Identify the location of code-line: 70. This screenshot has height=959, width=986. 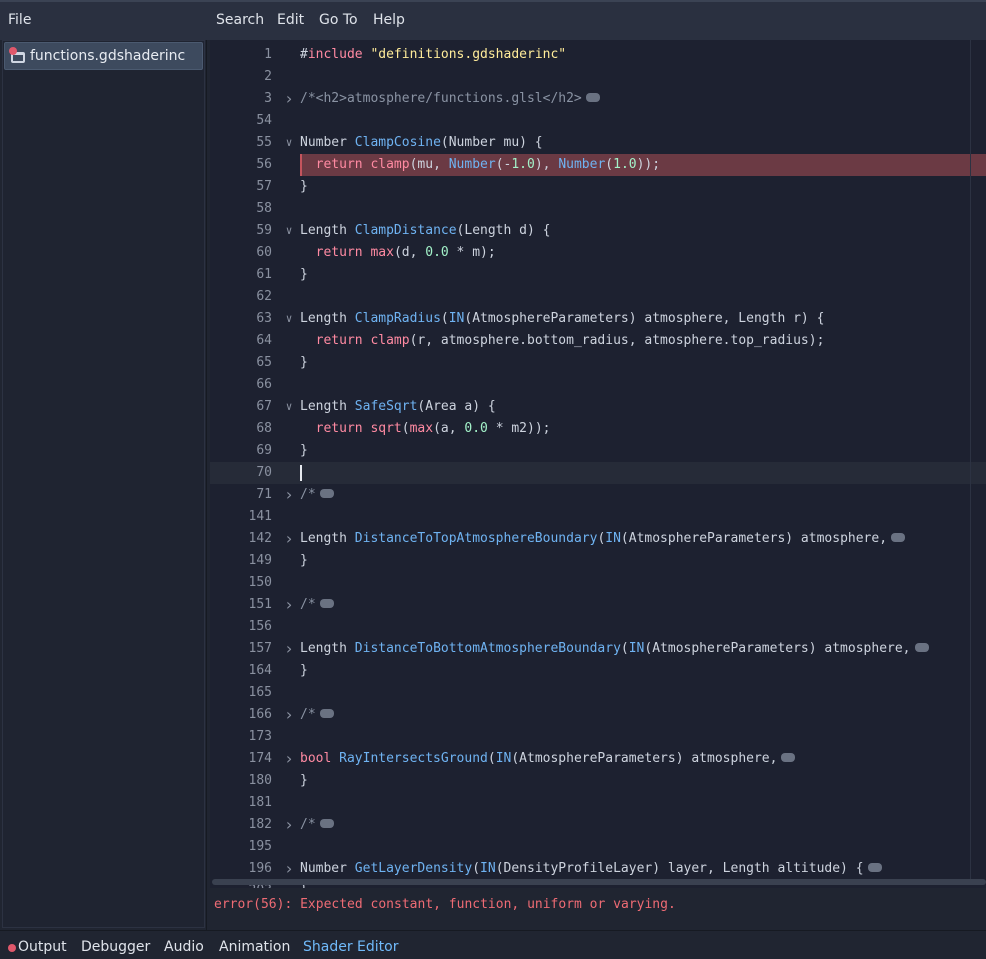
(598, 473).